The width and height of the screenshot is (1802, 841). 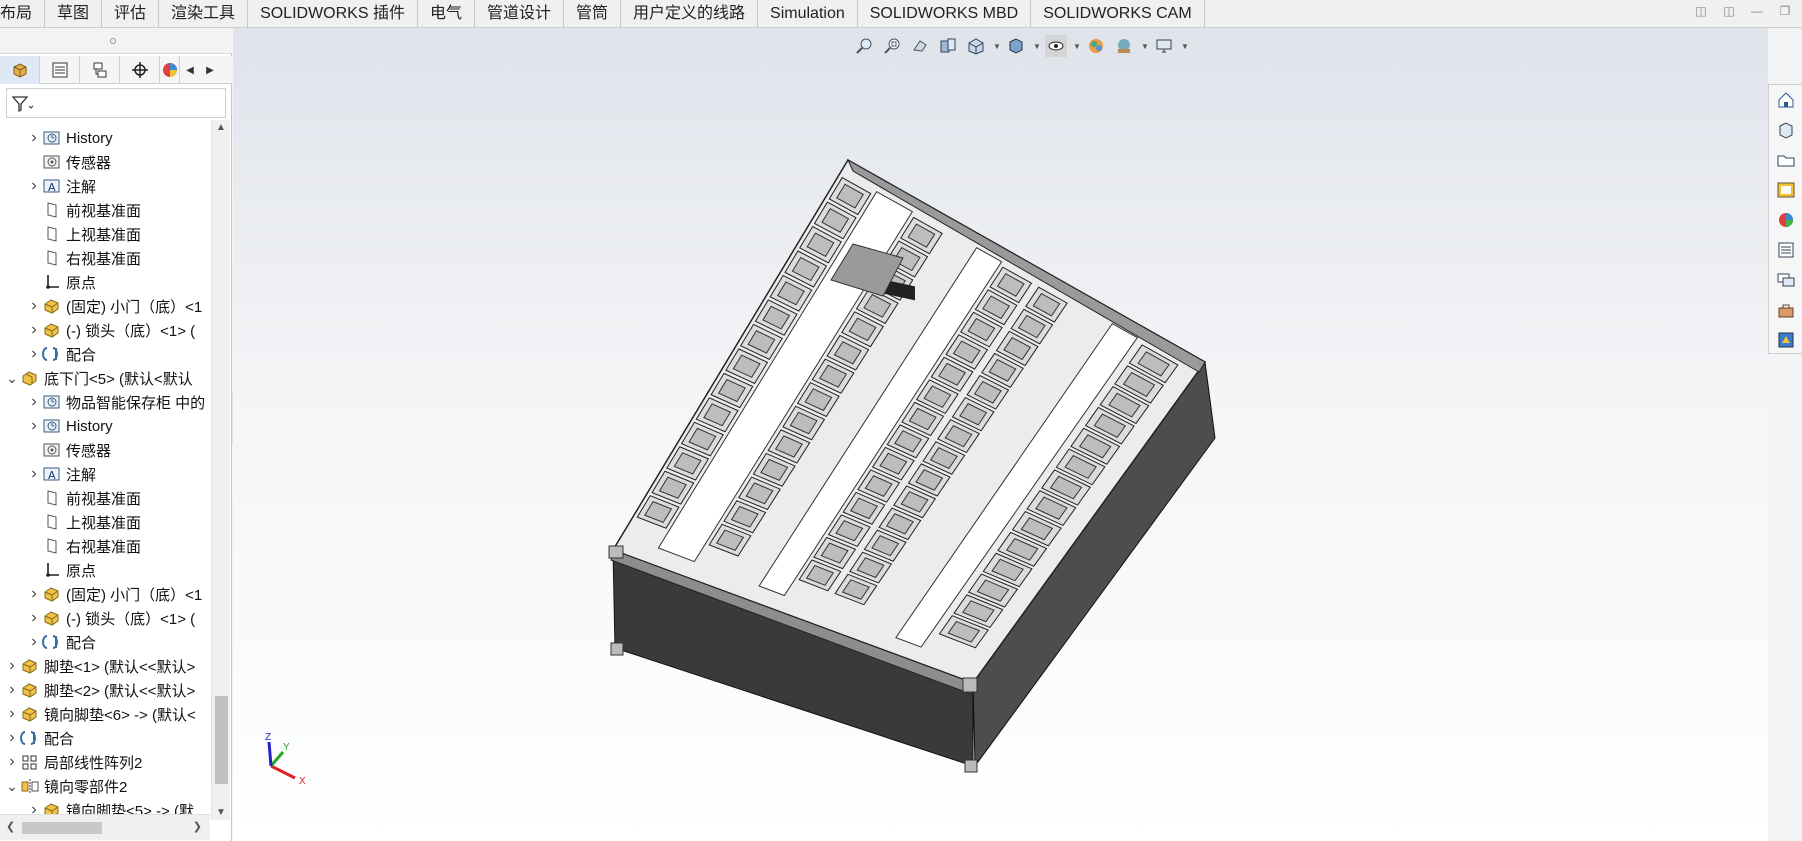 What do you see at coordinates (170, 70) in the screenshot?
I see `displaymanager-tab` at bounding box center [170, 70].